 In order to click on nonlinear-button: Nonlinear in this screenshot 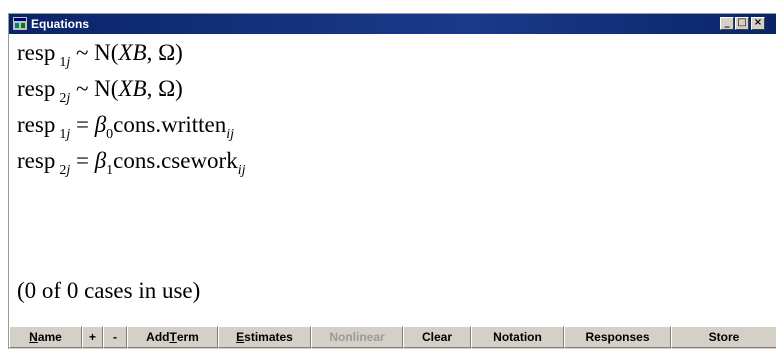, I will do `click(357, 337)`.